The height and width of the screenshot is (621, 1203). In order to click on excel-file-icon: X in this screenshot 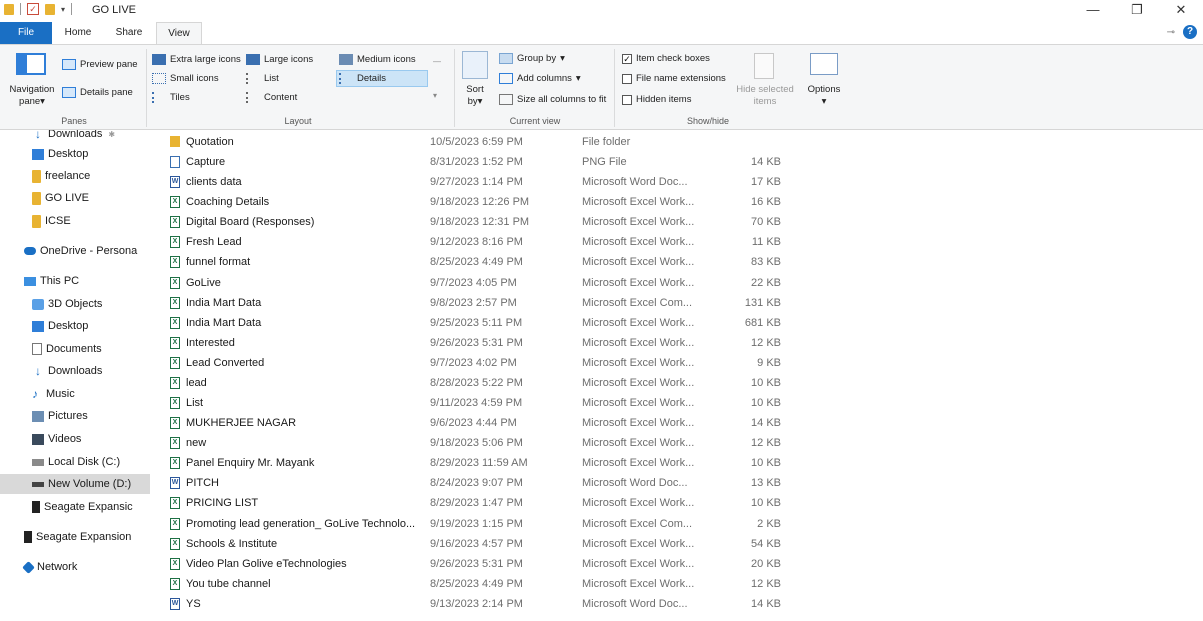, I will do `click(175, 282)`.